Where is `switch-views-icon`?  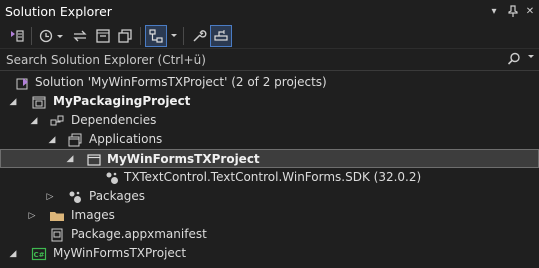
switch-views-icon is located at coordinates (17, 36).